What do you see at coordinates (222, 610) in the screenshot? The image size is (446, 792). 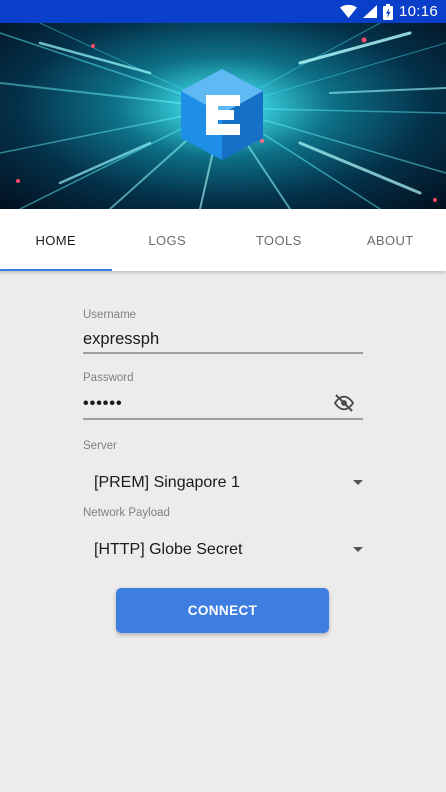 I see `connect-button: CONNECT` at bounding box center [222, 610].